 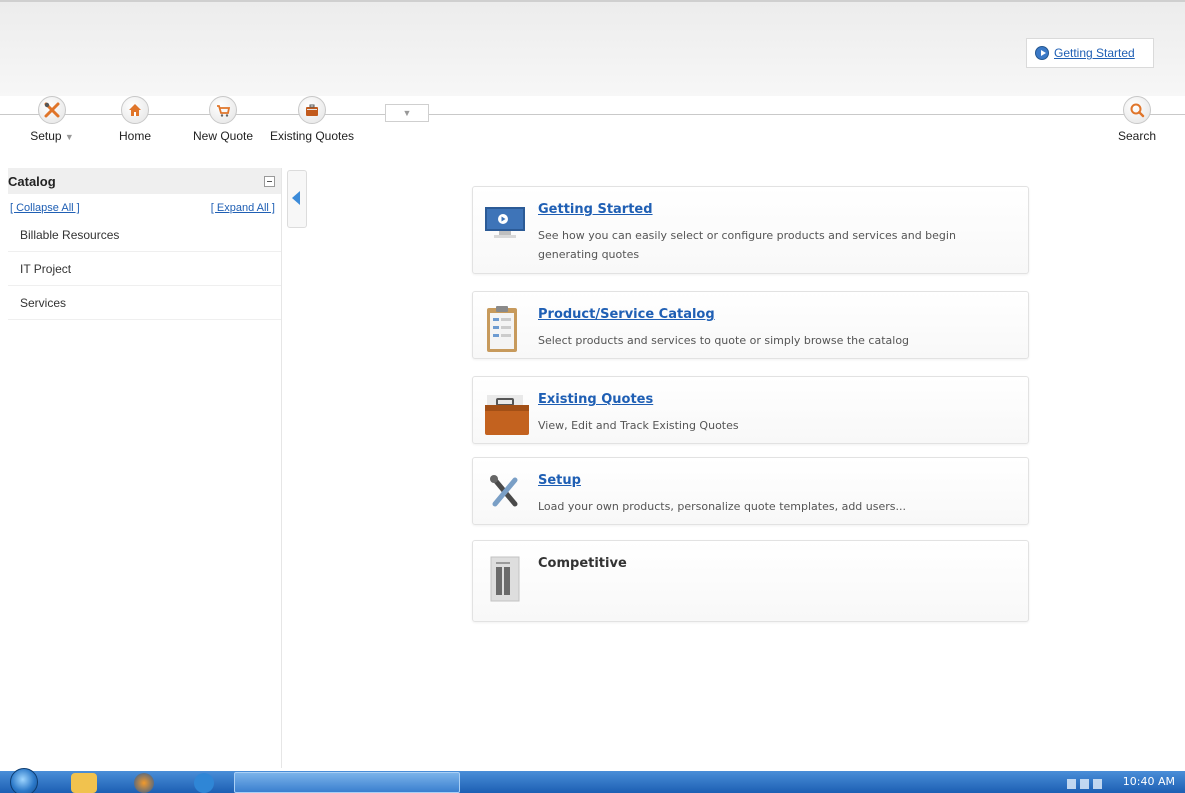 What do you see at coordinates (45, 208) in the screenshot?
I see `collapse-all-link: [ Collapse All ]` at bounding box center [45, 208].